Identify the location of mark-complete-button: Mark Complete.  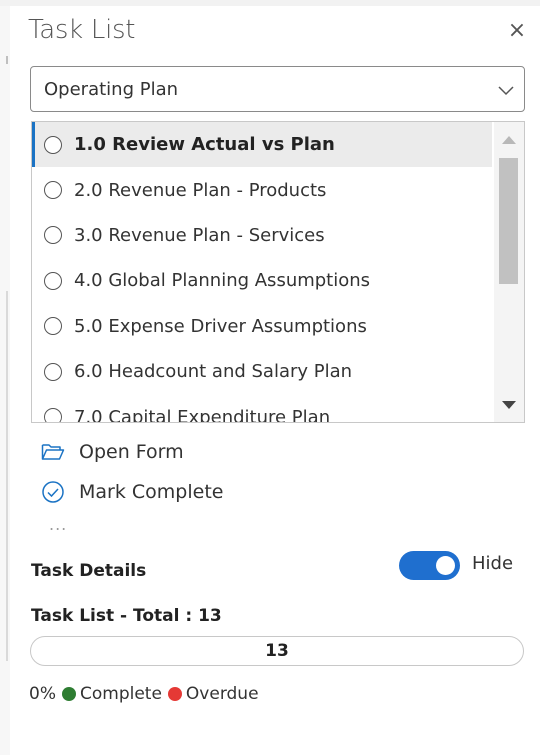
(132, 492).